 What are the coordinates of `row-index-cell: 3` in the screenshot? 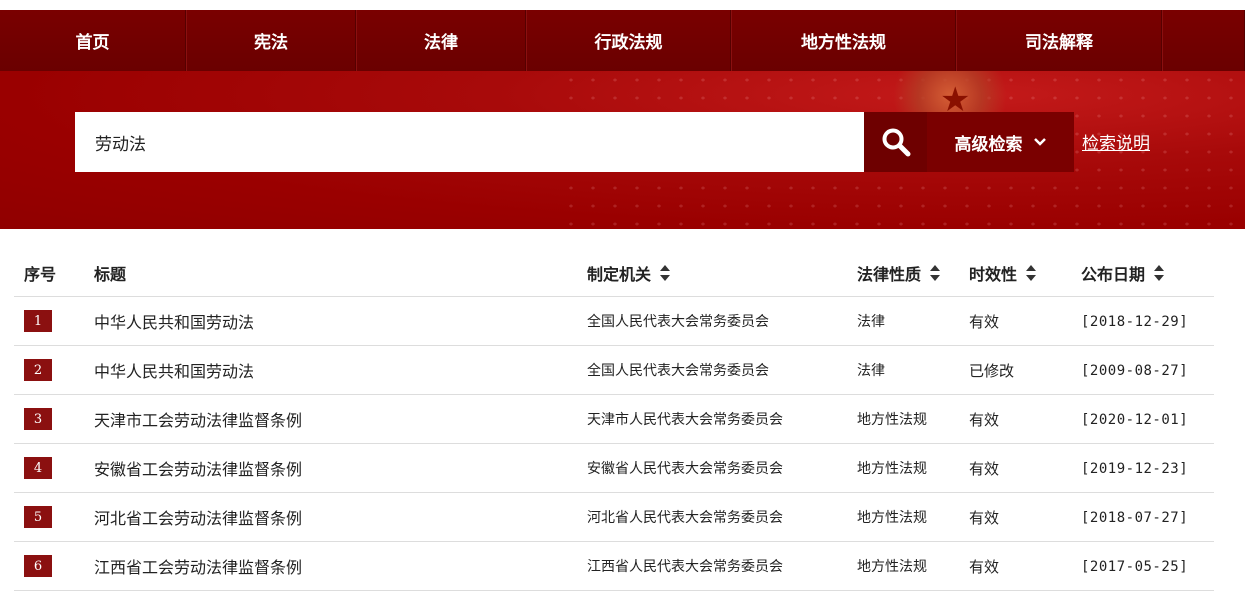 It's located at (54, 419).